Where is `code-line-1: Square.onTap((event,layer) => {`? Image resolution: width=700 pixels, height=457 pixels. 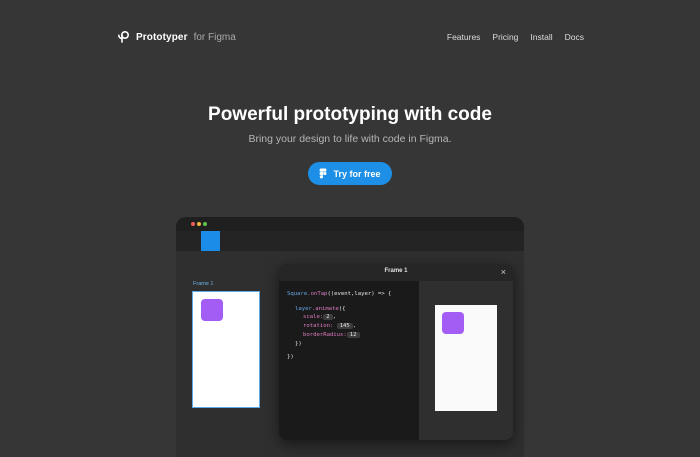
code-line-1: Square.onTap((event,layer) => { is located at coordinates (339, 294).